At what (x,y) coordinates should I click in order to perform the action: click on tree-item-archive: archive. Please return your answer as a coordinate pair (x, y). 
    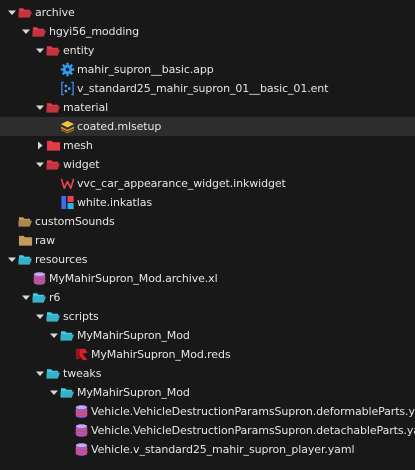
    Looking at the image, I should click on (207, 12).